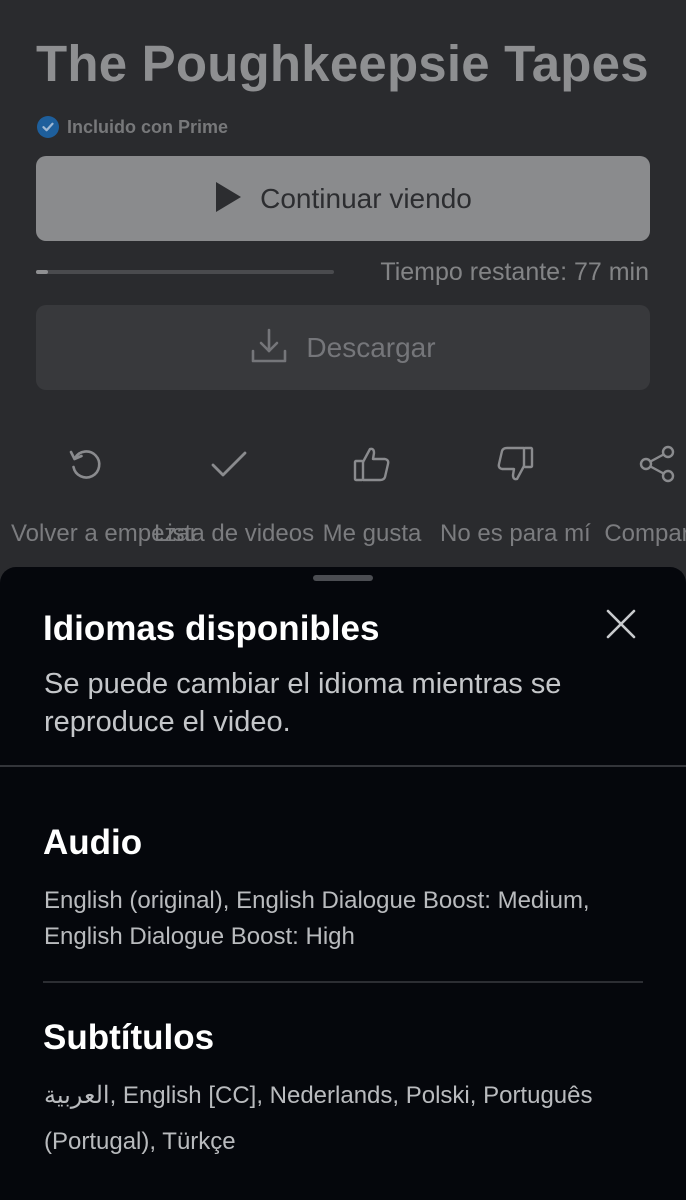  What do you see at coordinates (148, 126) in the screenshot?
I see `prime-label: Incluido con Prime` at bounding box center [148, 126].